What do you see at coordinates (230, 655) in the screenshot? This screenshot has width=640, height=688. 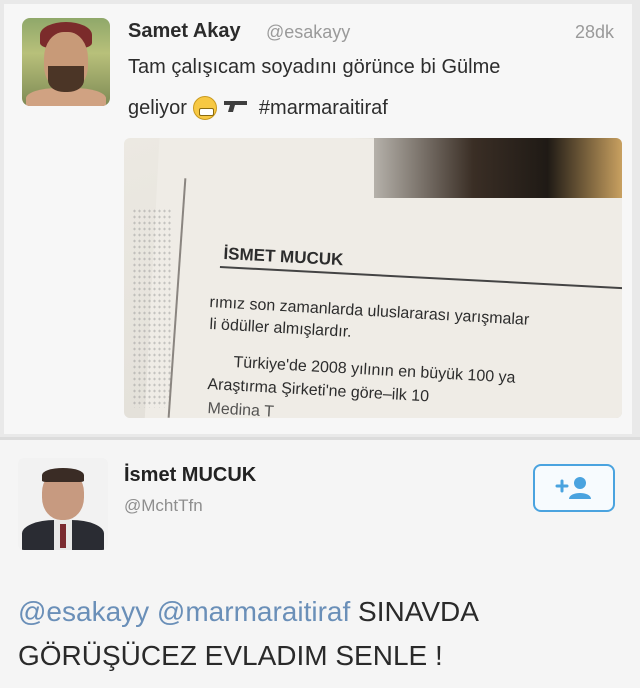 I see `tweet-text-line: GÖRÜŞÜCEZ EVLADIM SENLE !` at bounding box center [230, 655].